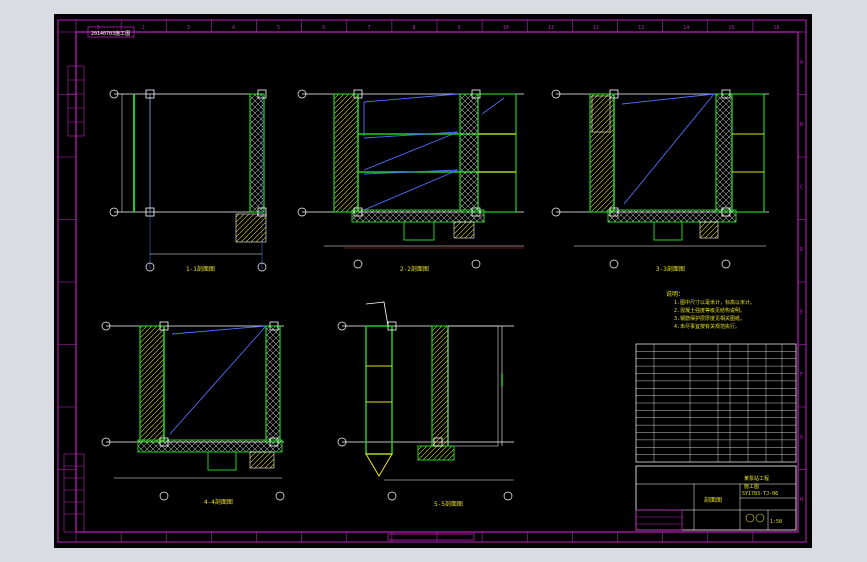 The width and height of the screenshot is (867, 562). Describe the element at coordinates (459, 28) in the screenshot. I see `frame-number: 9` at that location.